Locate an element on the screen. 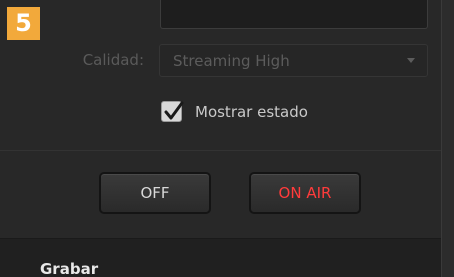  on-air-button: ON AIR is located at coordinates (305, 193).